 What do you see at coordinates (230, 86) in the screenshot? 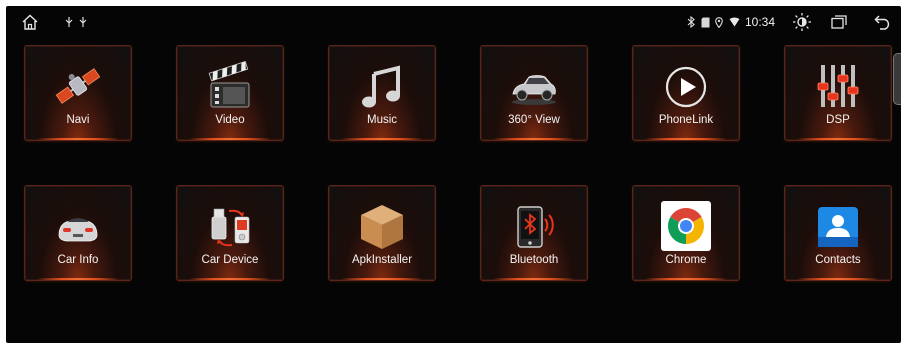
I see `clapperboard-icon` at bounding box center [230, 86].